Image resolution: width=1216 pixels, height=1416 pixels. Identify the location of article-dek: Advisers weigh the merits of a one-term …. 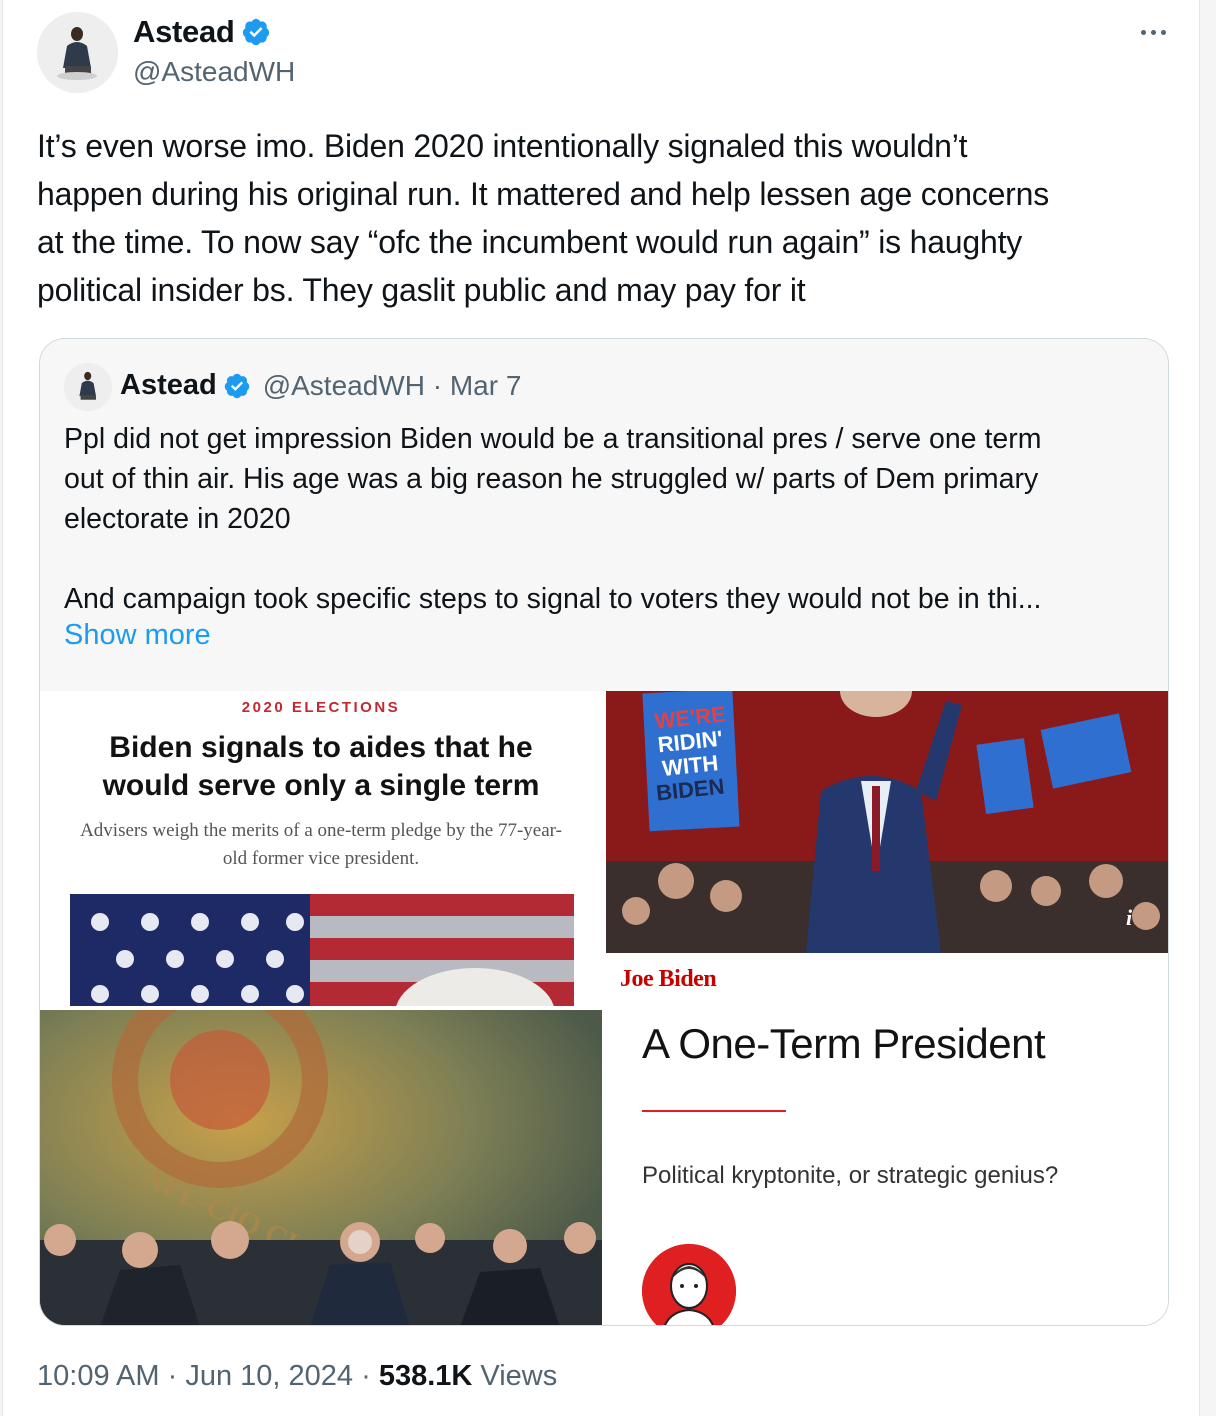
(321, 844).